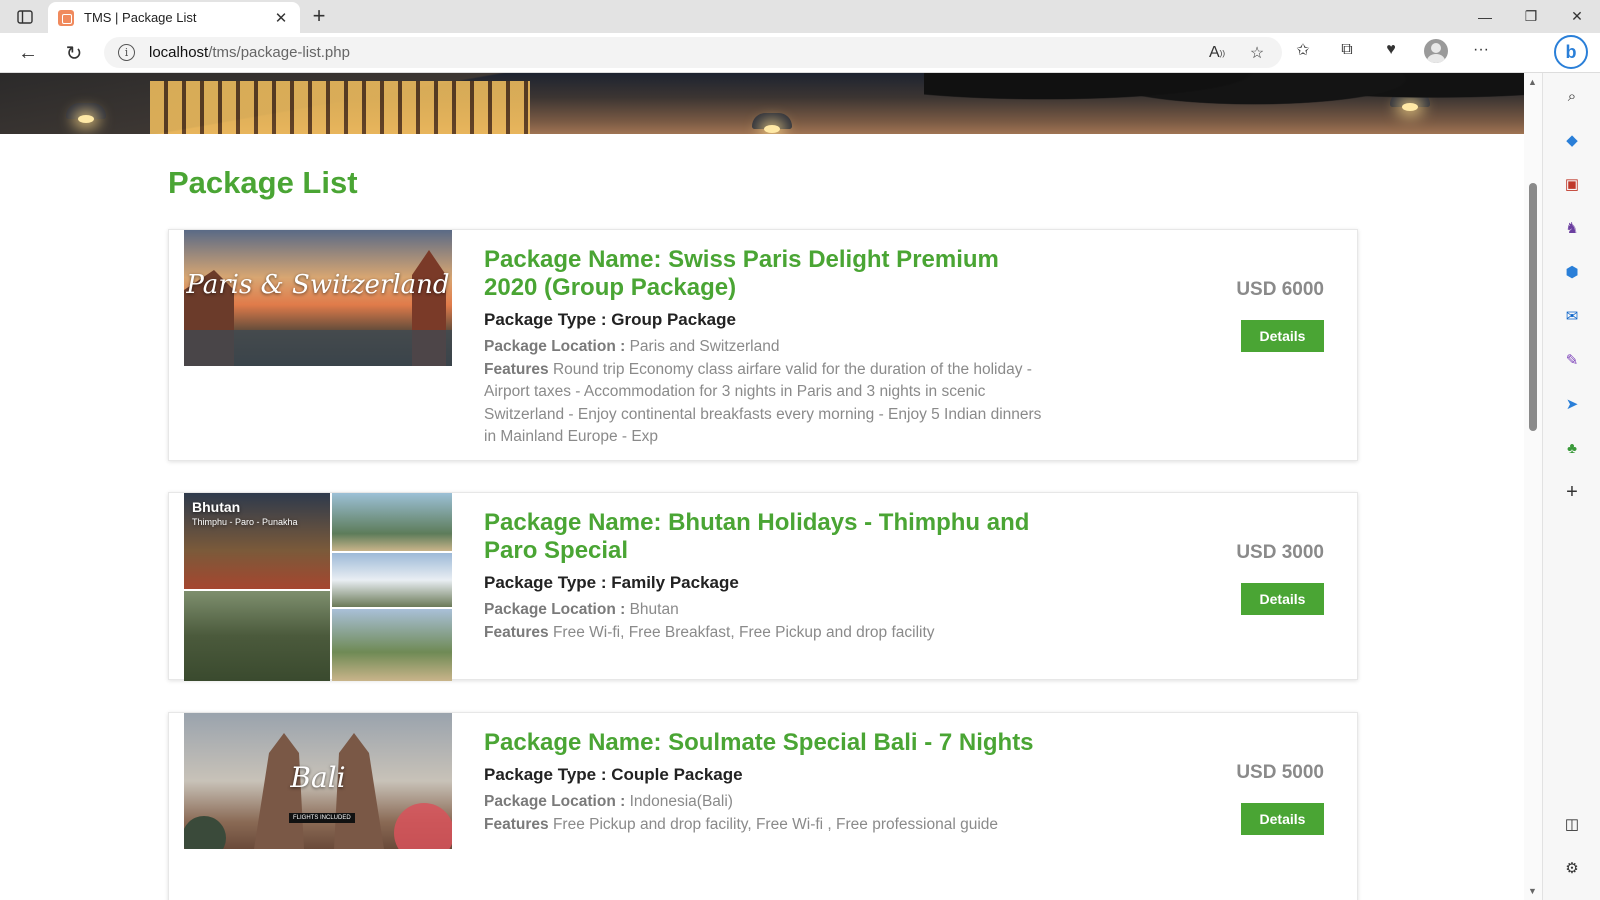 The height and width of the screenshot is (900, 1600). I want to click on add-sidebar-app-icon: +, so click(1572, 492).